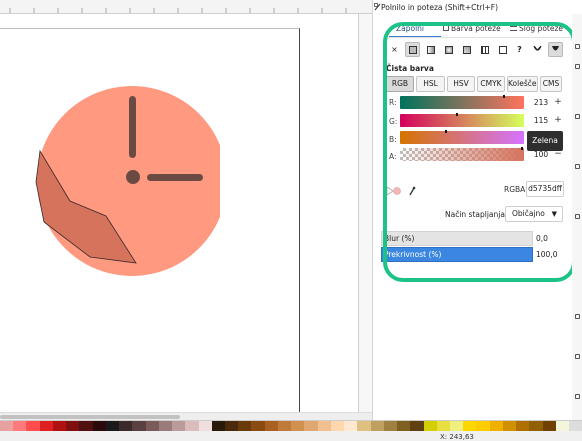  Describe the element at coordinates (546, 254) in the screenshot. I see `opacity-value: 100,0` at that location.